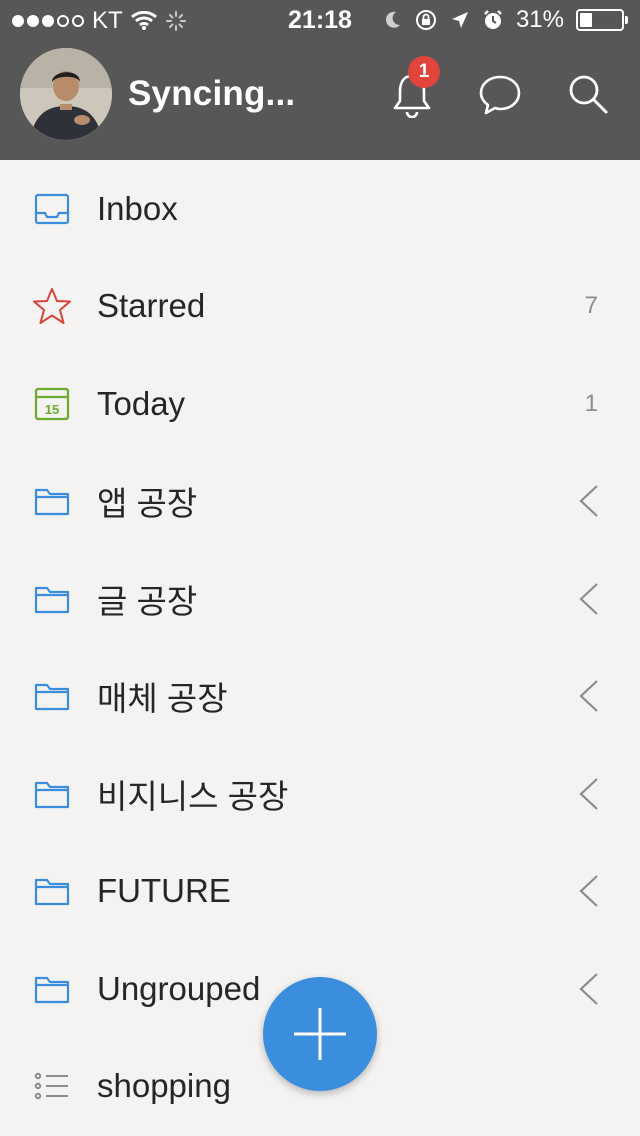  I want to click on list-item-label: Ungrouped, so click(179, 988).